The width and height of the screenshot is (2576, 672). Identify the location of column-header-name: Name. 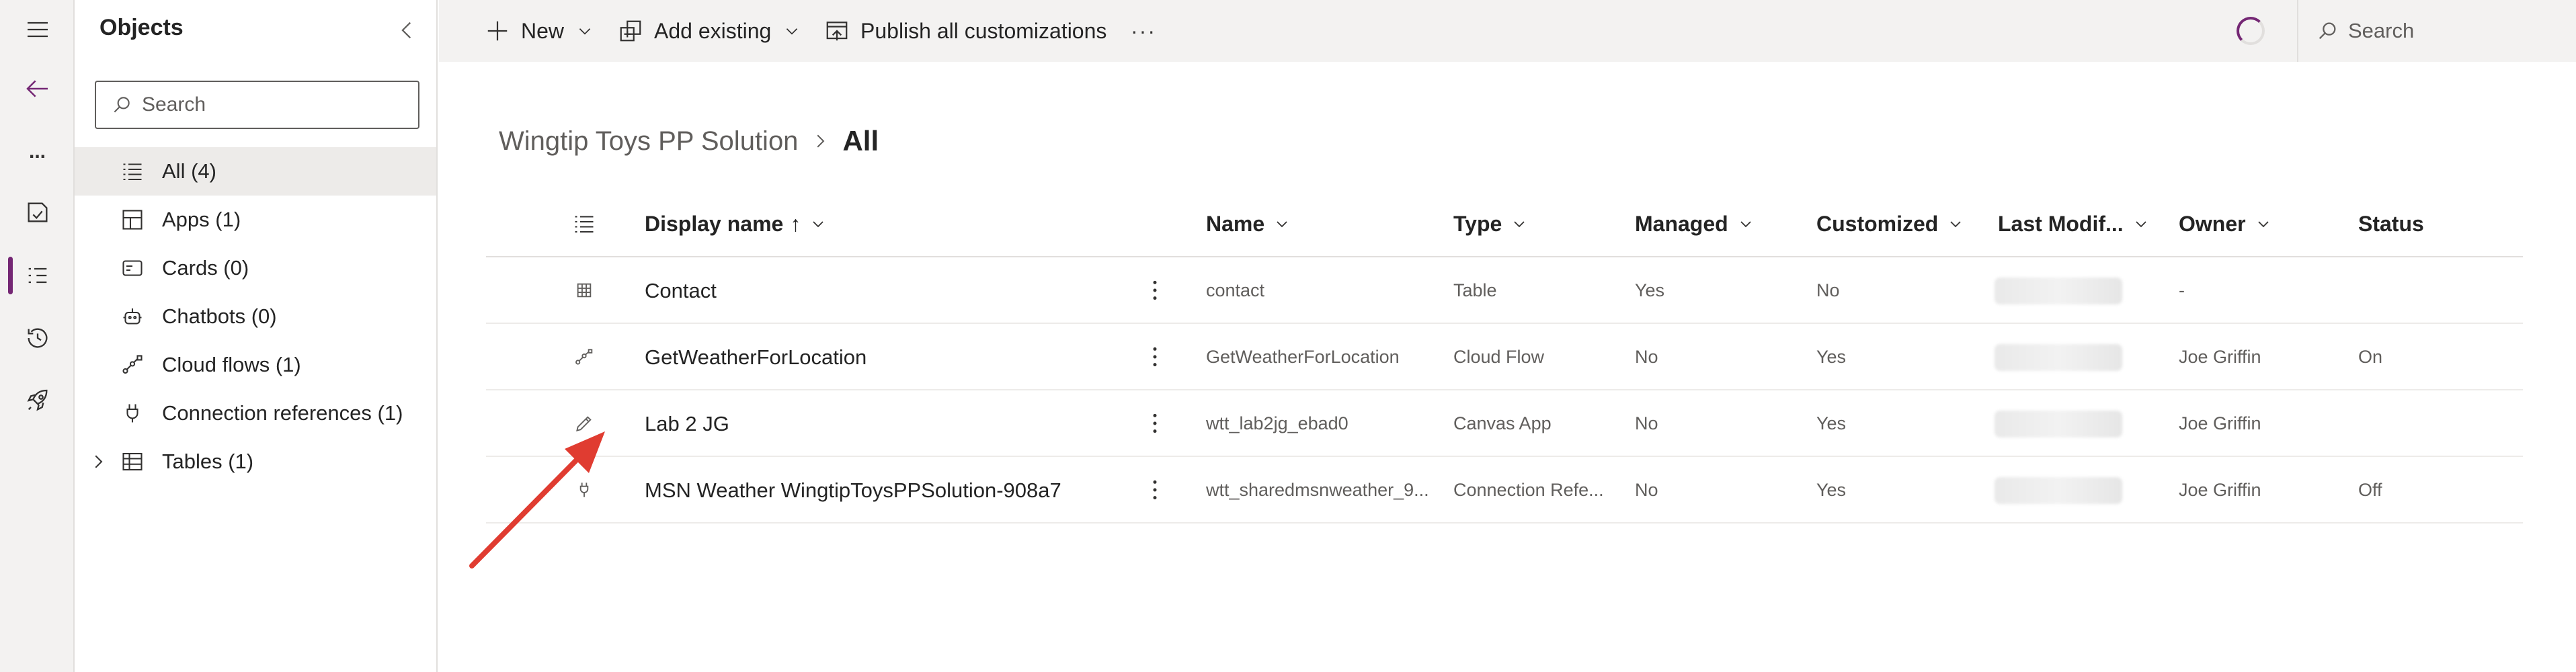
(1248, 224).